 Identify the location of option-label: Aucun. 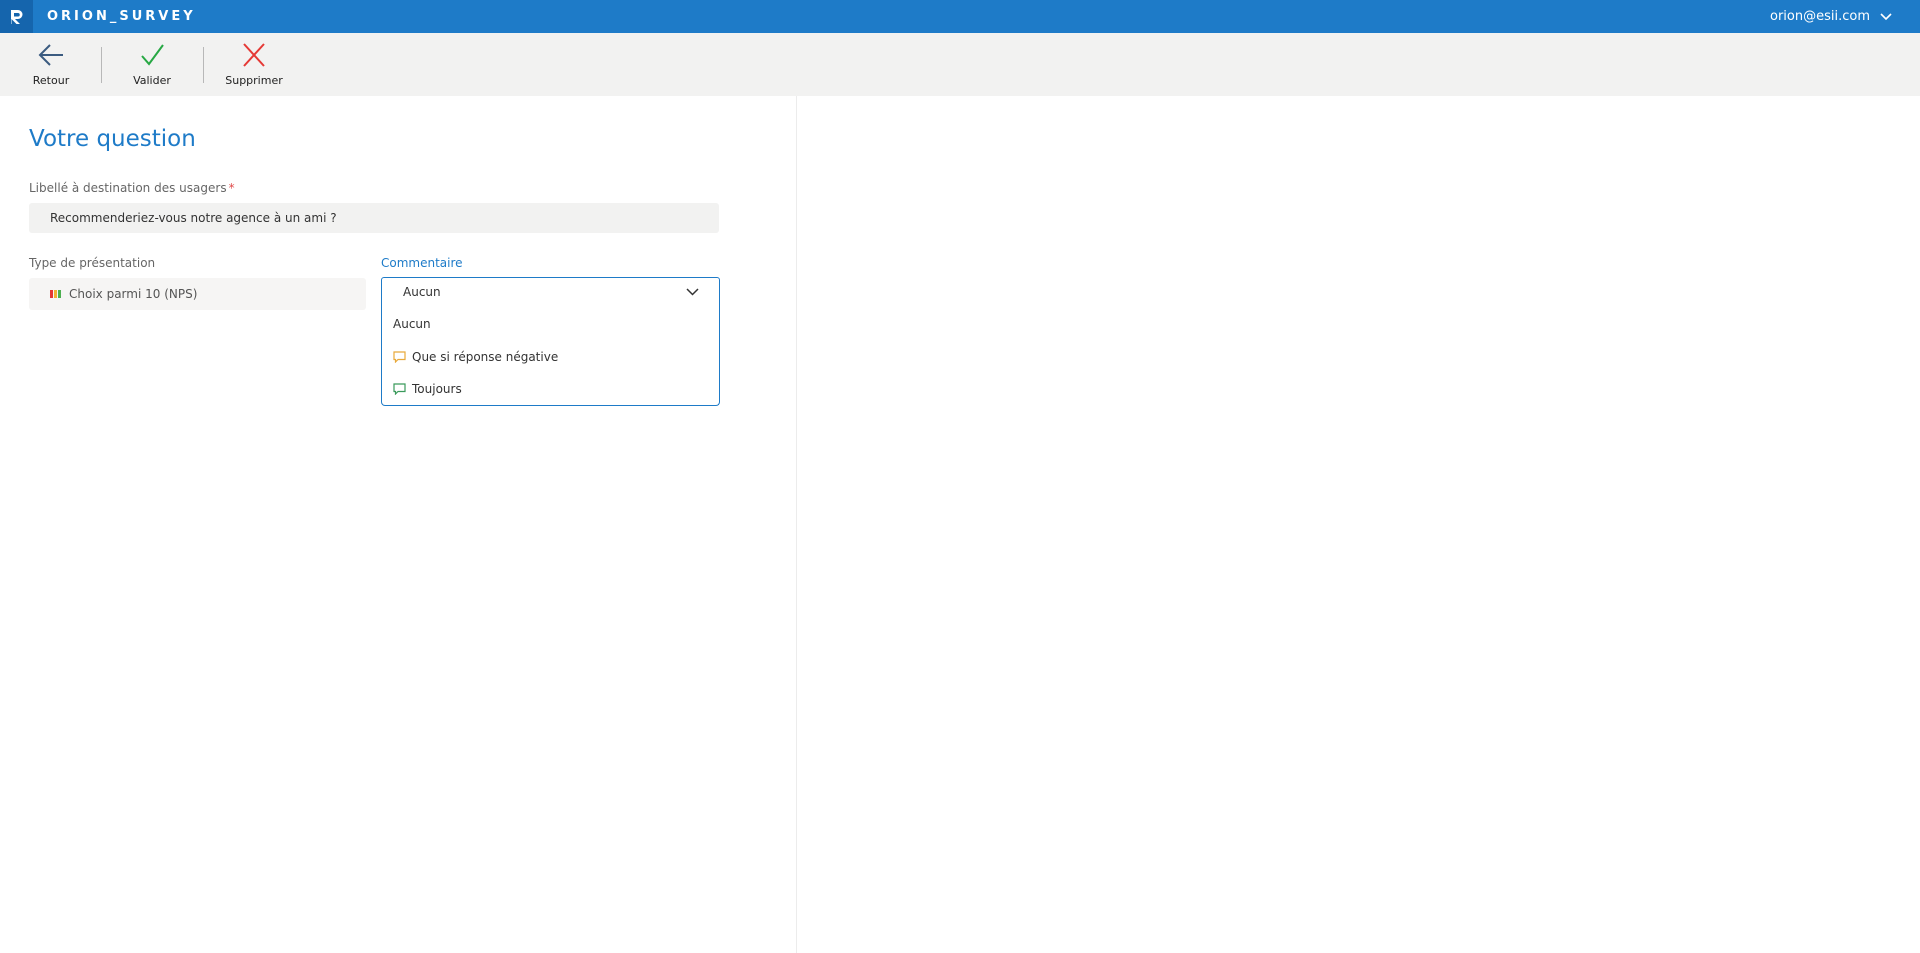
(412, 324).